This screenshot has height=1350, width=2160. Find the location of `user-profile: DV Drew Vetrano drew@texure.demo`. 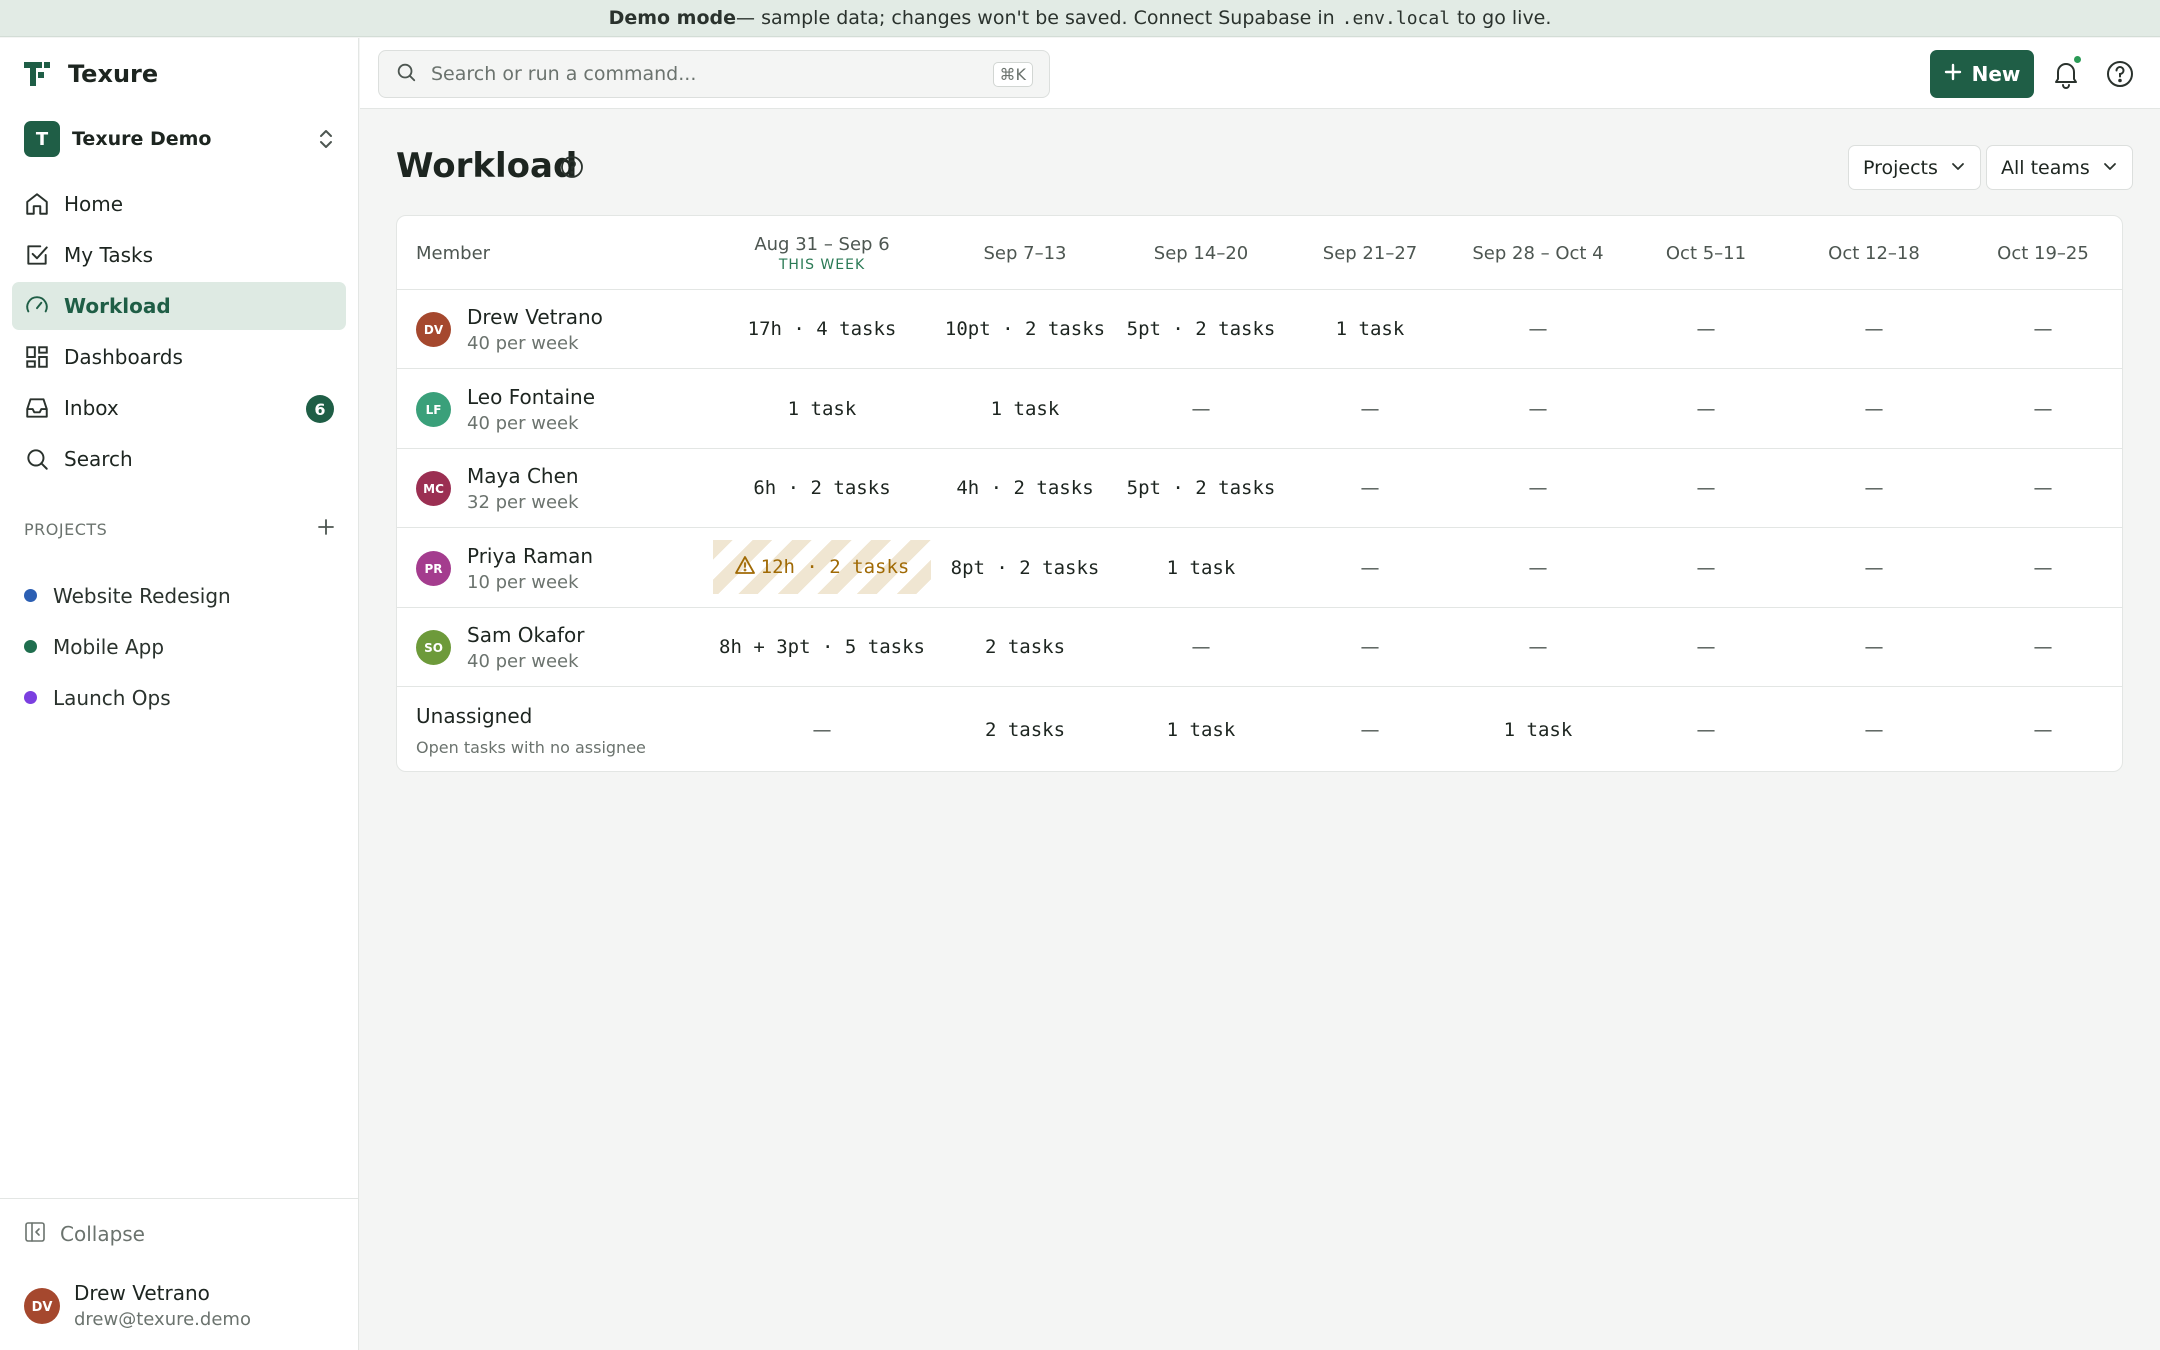

user-profile: DV Drew Vetrano drew@texure.demo is located at coordinates (137, 1305).